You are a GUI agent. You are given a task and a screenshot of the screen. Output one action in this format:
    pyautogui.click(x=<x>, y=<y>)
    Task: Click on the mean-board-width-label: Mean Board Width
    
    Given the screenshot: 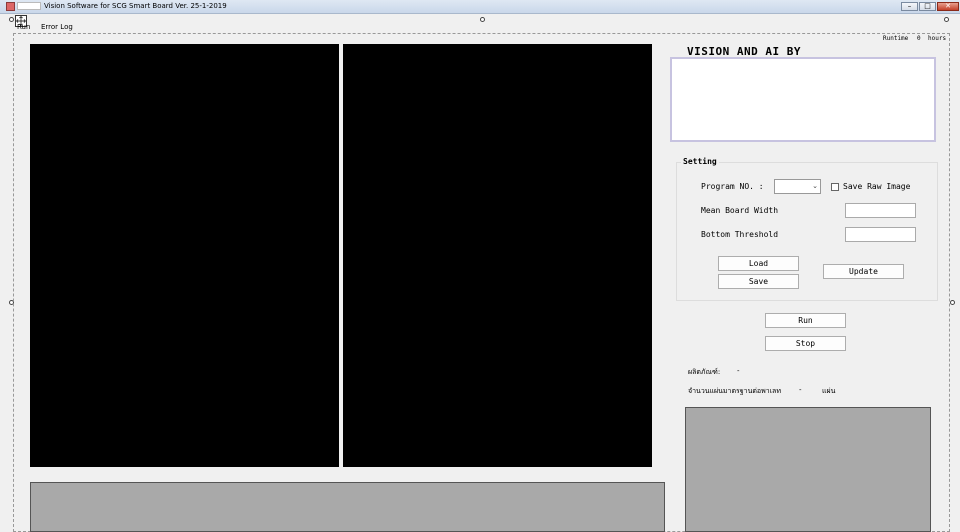 What is the action you would take?
    pyautogui.click(x=740, y=210)
    